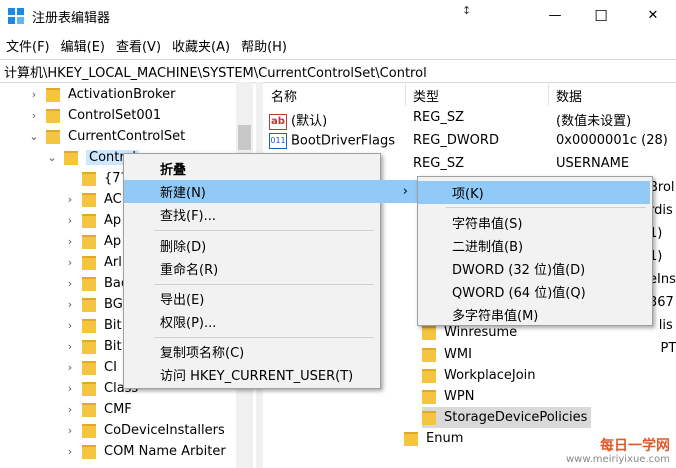 This screenshot has width=676, height=468. Describe the element at coordinates (98, 409) in the screenshot. I see `tree-item: › CMF` at that location.